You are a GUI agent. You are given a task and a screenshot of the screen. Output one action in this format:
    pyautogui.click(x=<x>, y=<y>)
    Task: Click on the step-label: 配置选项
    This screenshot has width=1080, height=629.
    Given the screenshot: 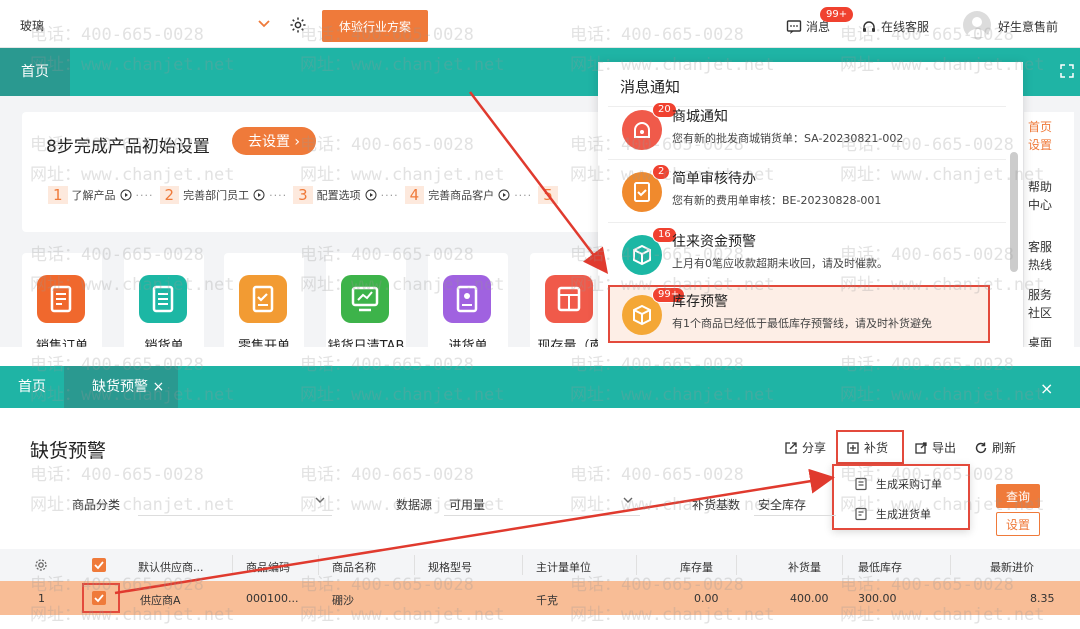 What is the action you would take?
    pyautogui.click(x=339, y=195)
    